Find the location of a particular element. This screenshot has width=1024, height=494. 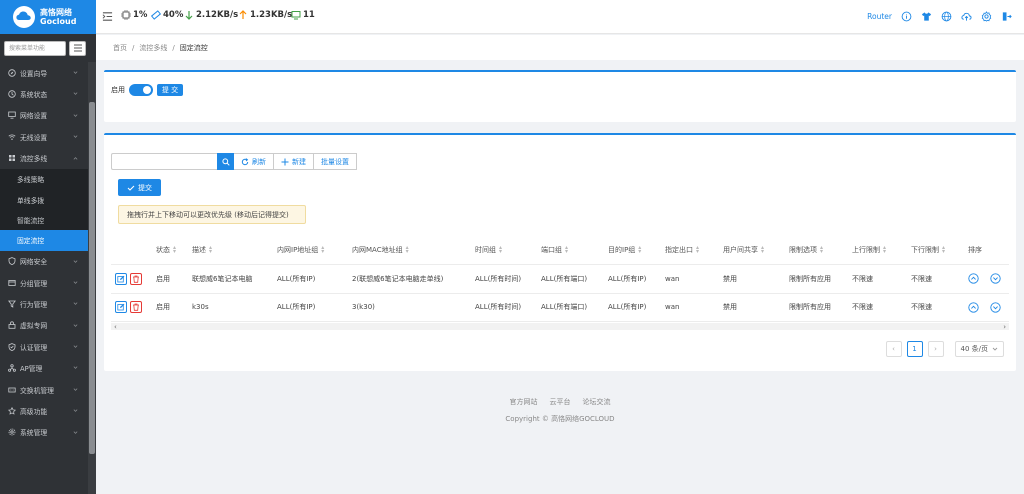

search-input is located at coordinates (164, 161).